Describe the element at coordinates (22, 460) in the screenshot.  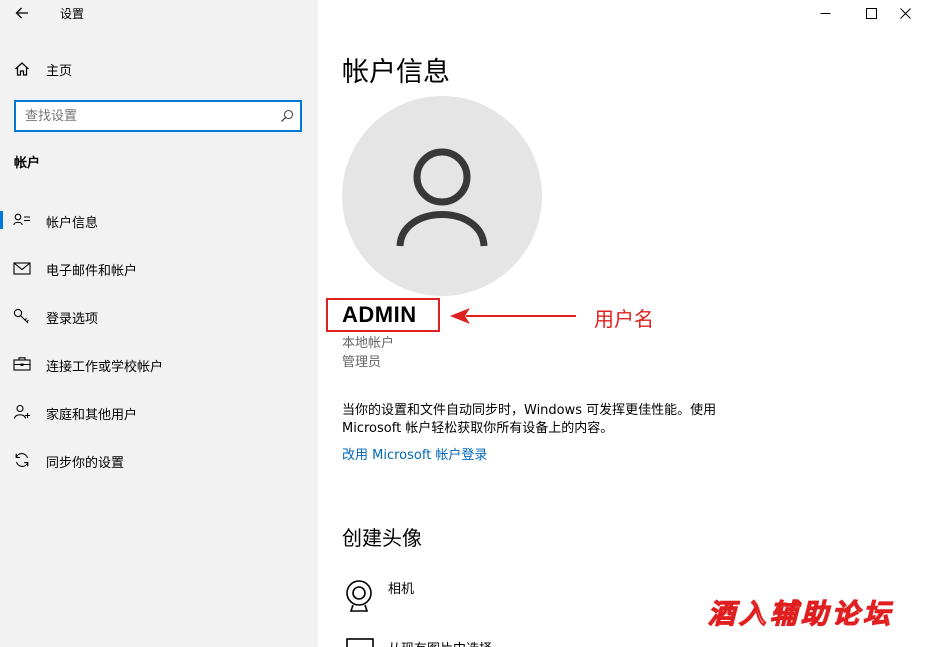
I see `sync-icon` at that location.